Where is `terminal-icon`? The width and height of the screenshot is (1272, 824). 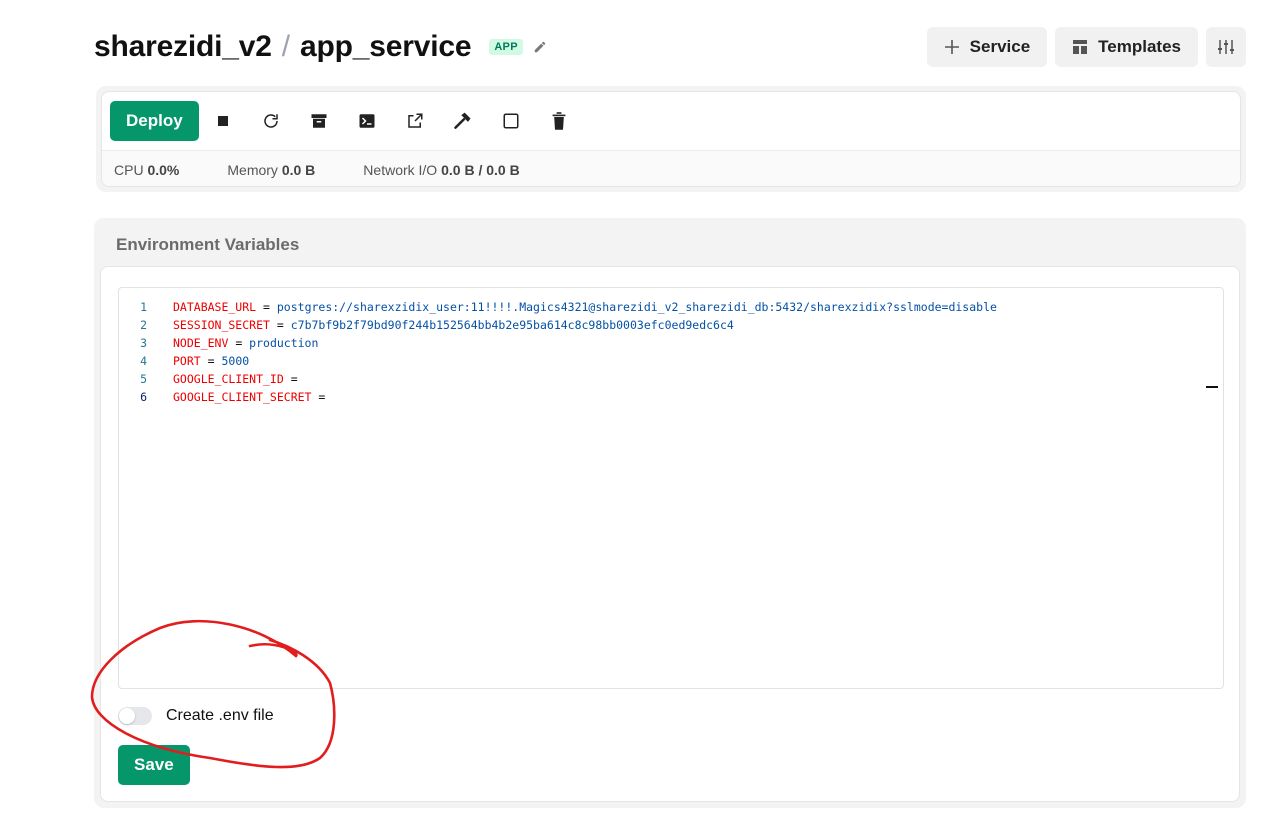 terminal-icon is located at coordinates (367, 121).